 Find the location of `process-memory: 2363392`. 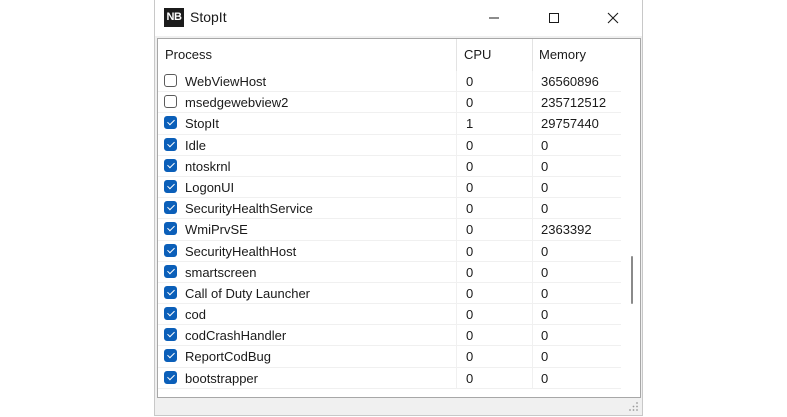

process-memory: 2363392 is located at coordinates (566, 230).